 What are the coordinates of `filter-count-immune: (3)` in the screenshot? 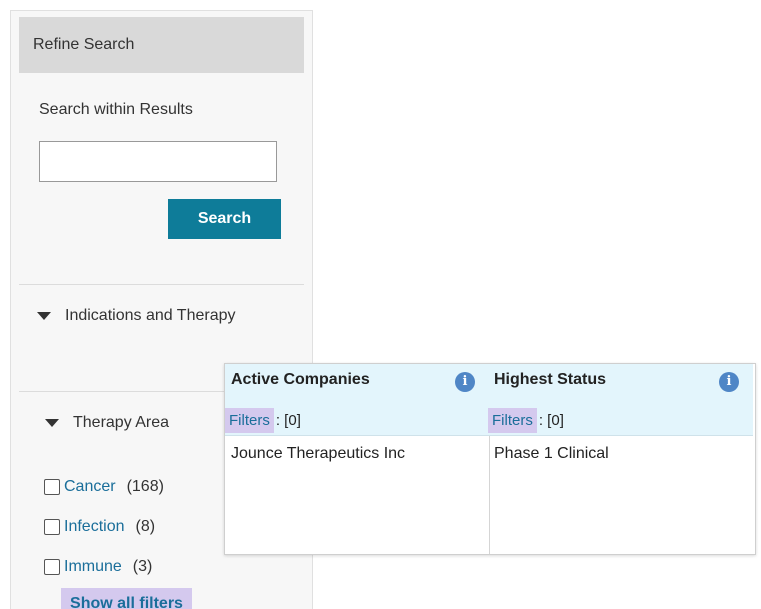 It's located at (142, 566).